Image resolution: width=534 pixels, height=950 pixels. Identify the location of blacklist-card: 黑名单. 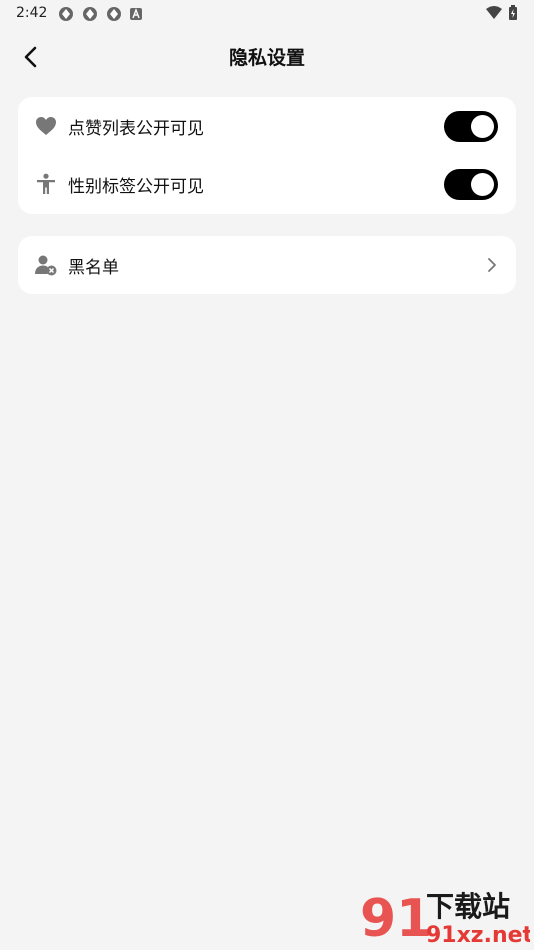
(267, 265).